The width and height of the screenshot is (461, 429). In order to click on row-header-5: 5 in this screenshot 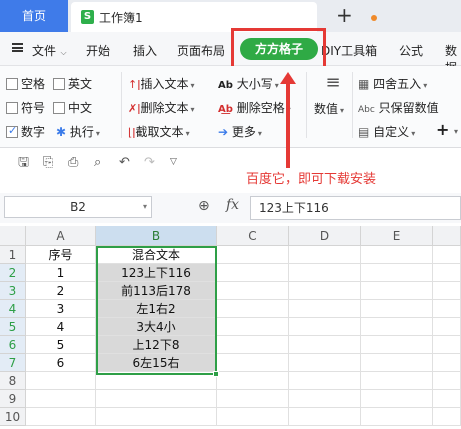, I will do `click(13, 327)`.